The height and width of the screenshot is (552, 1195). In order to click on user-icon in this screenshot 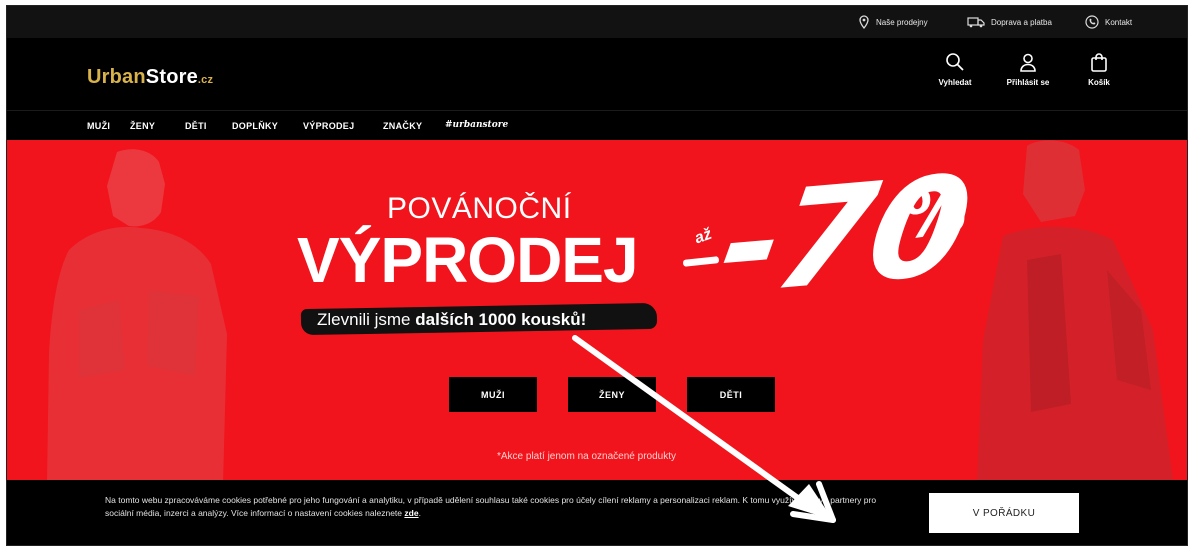, I will do `click(1028, 62)`.